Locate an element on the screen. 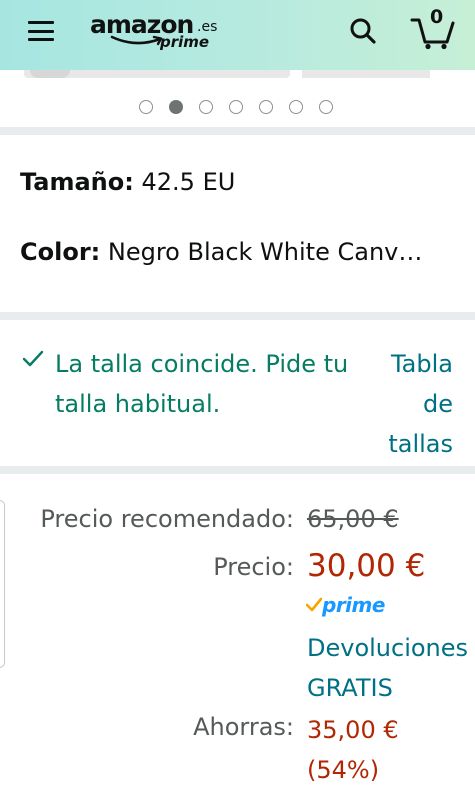  size-label: Tamaño: is located at coordinates (77, 182).